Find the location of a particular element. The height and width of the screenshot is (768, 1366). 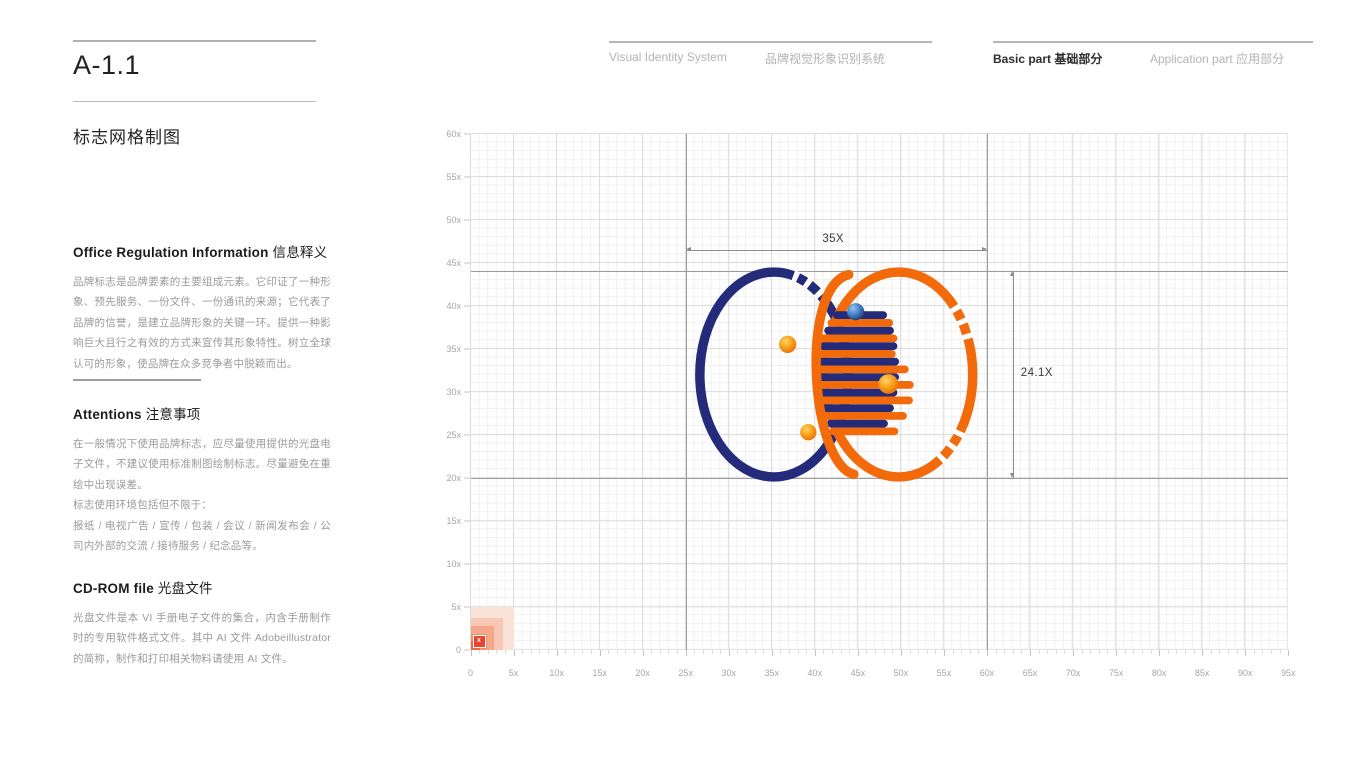

header-vis-rule is located at coordinates (770, 42).